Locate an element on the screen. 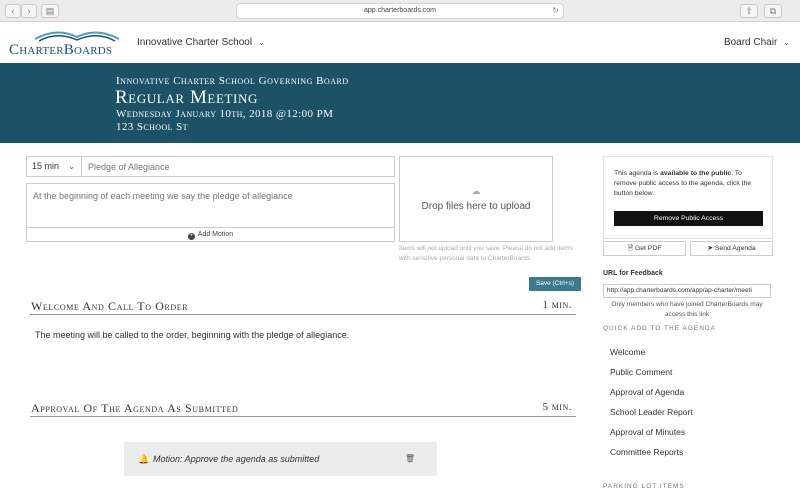 This screenshot has width=800, height=500. send-agenda-label: Send Agenda is located at coordinates (735, 248).